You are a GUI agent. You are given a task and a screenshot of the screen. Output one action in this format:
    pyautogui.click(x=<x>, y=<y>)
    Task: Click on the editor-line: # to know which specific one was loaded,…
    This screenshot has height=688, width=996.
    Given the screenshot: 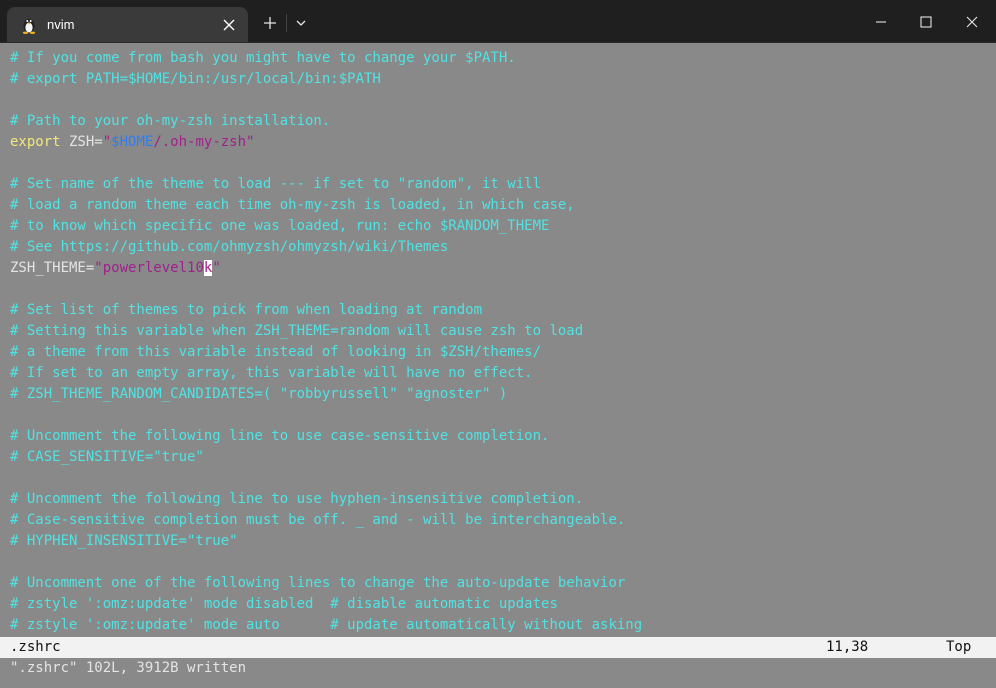 What is the action you would take?
    pyautogui.click(x=498, y=226)
    